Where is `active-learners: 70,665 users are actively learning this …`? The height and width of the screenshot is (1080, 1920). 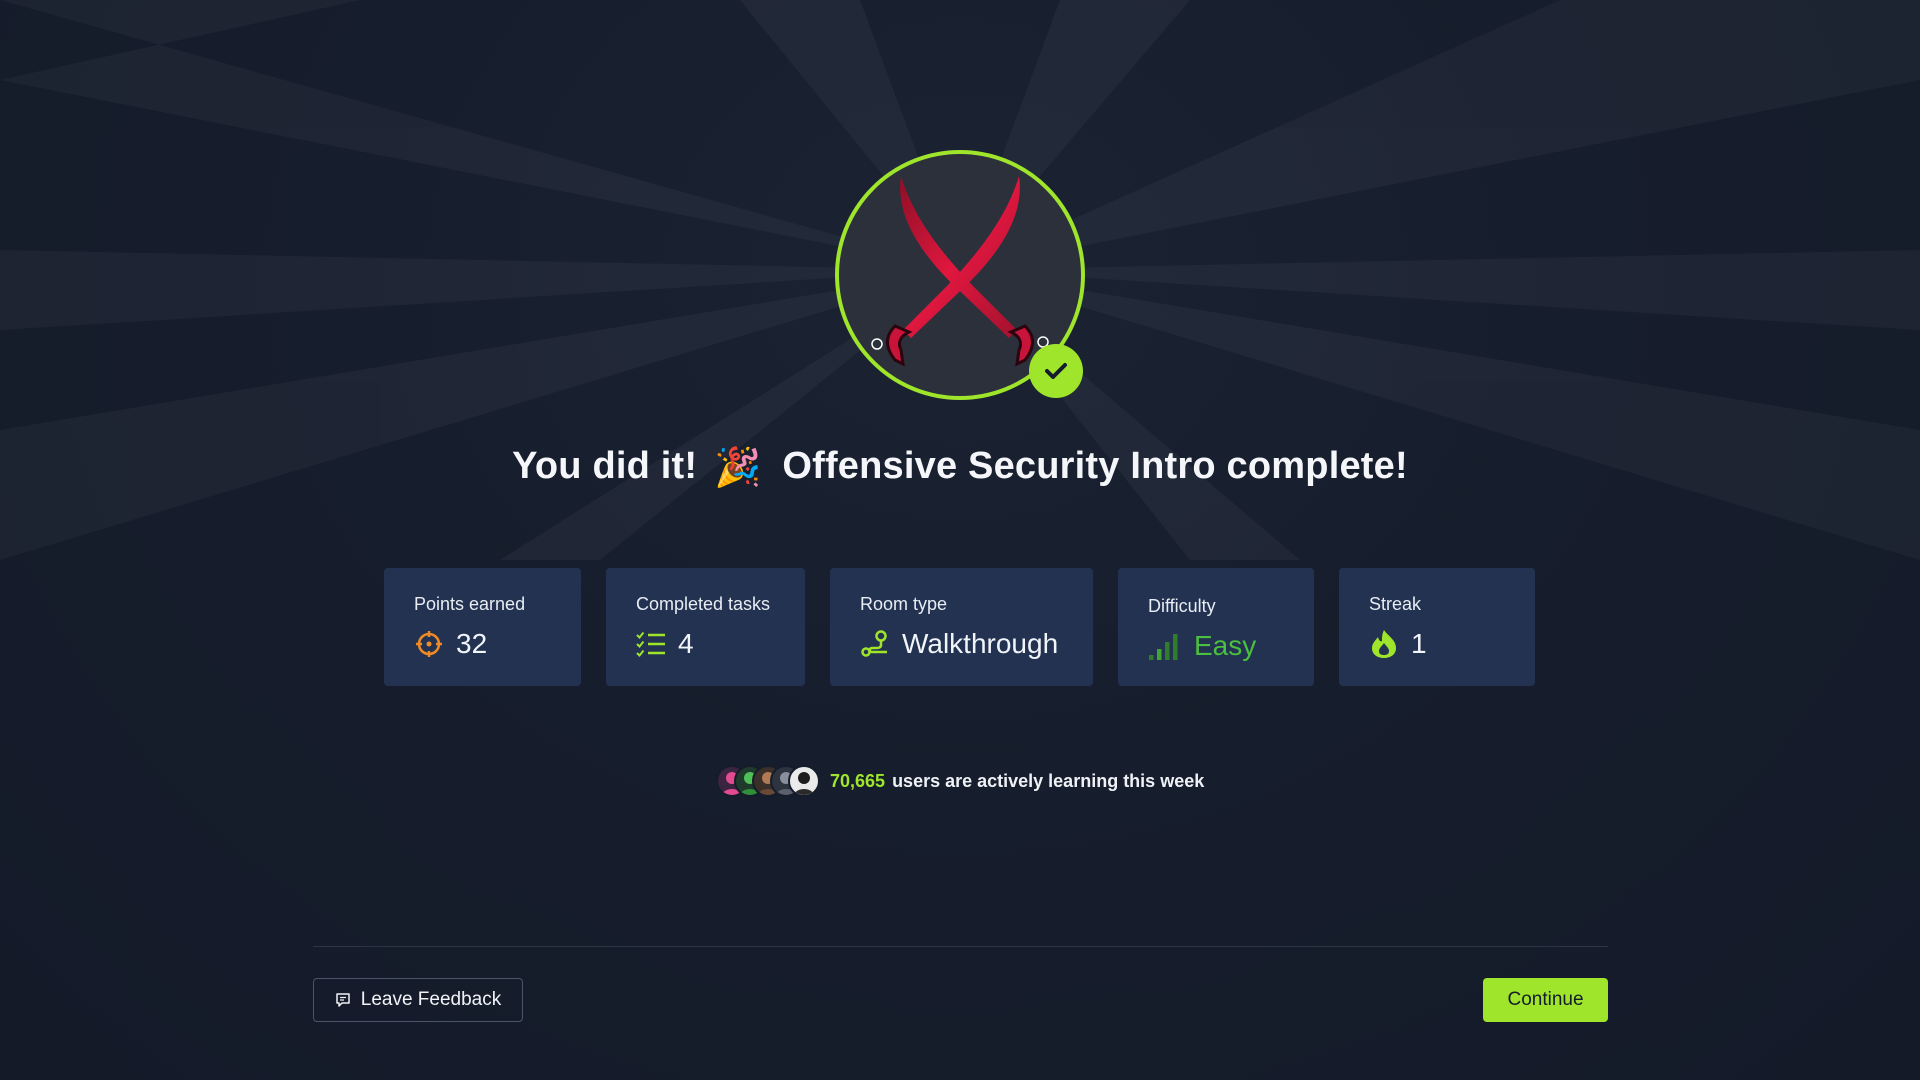 active-learners: 70,665 users are actively learning this … is located at coordinates (960, 781).